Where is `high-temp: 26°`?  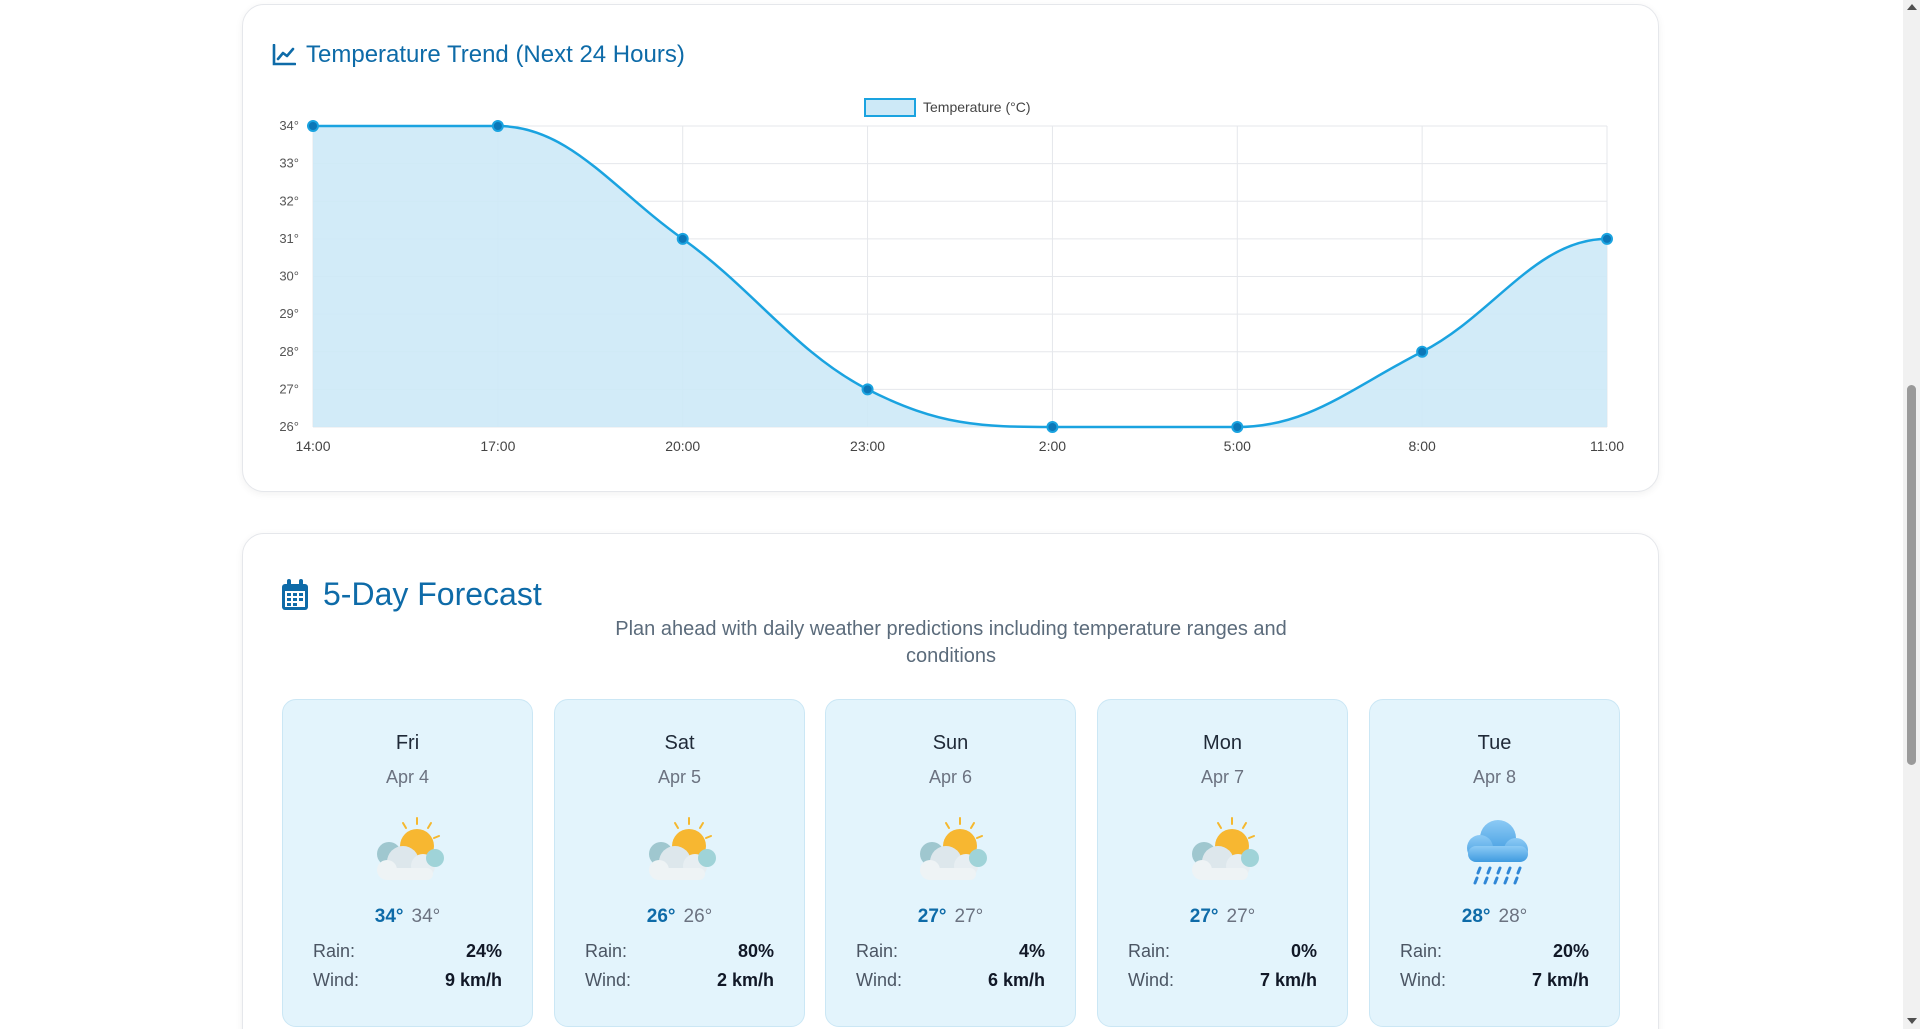
high-temp: 26° is located at coordinates (661, 916).